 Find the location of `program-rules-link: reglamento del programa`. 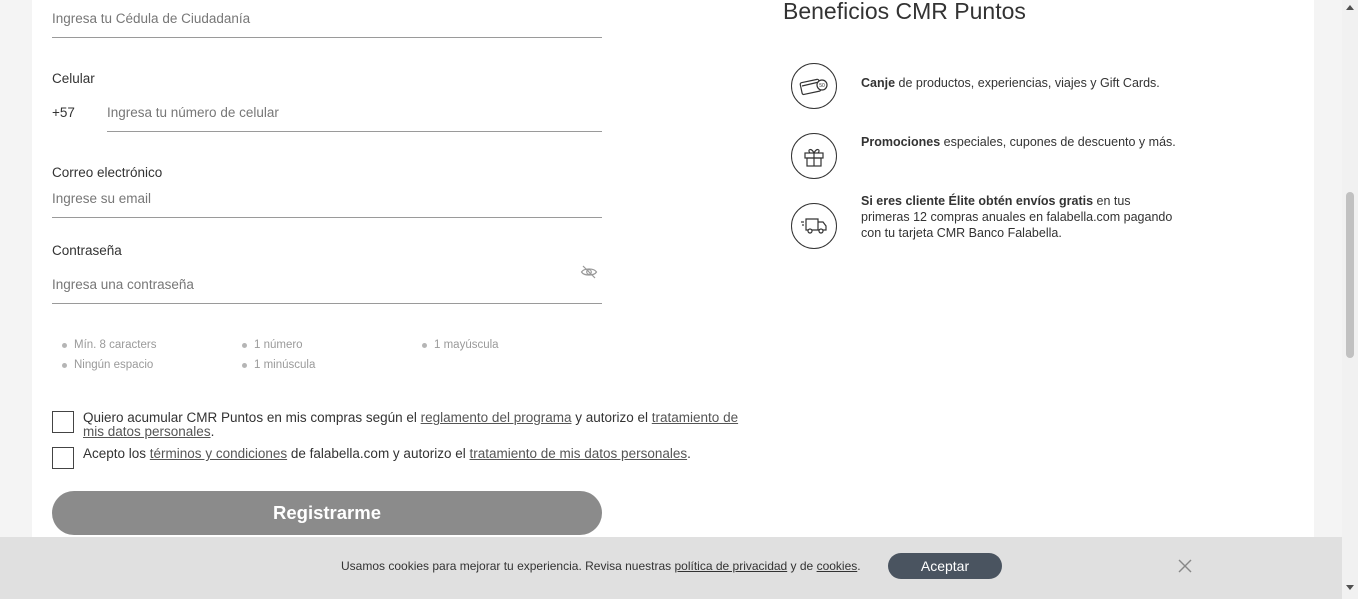

program-rules-link: reglamento del programa is located at coordinates (496, 417).